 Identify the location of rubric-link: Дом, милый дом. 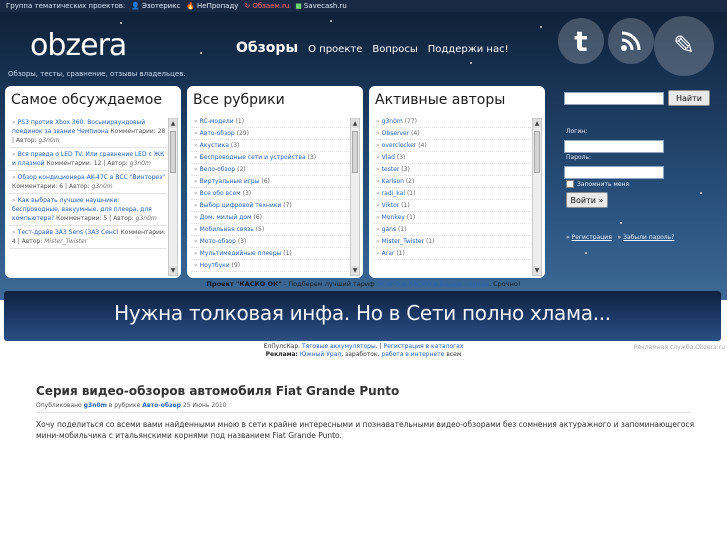
(226, 217).